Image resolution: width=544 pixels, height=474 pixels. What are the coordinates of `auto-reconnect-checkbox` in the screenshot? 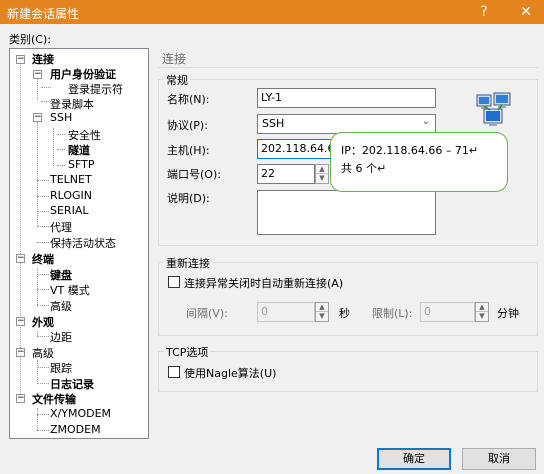 It's located at (174, 282).